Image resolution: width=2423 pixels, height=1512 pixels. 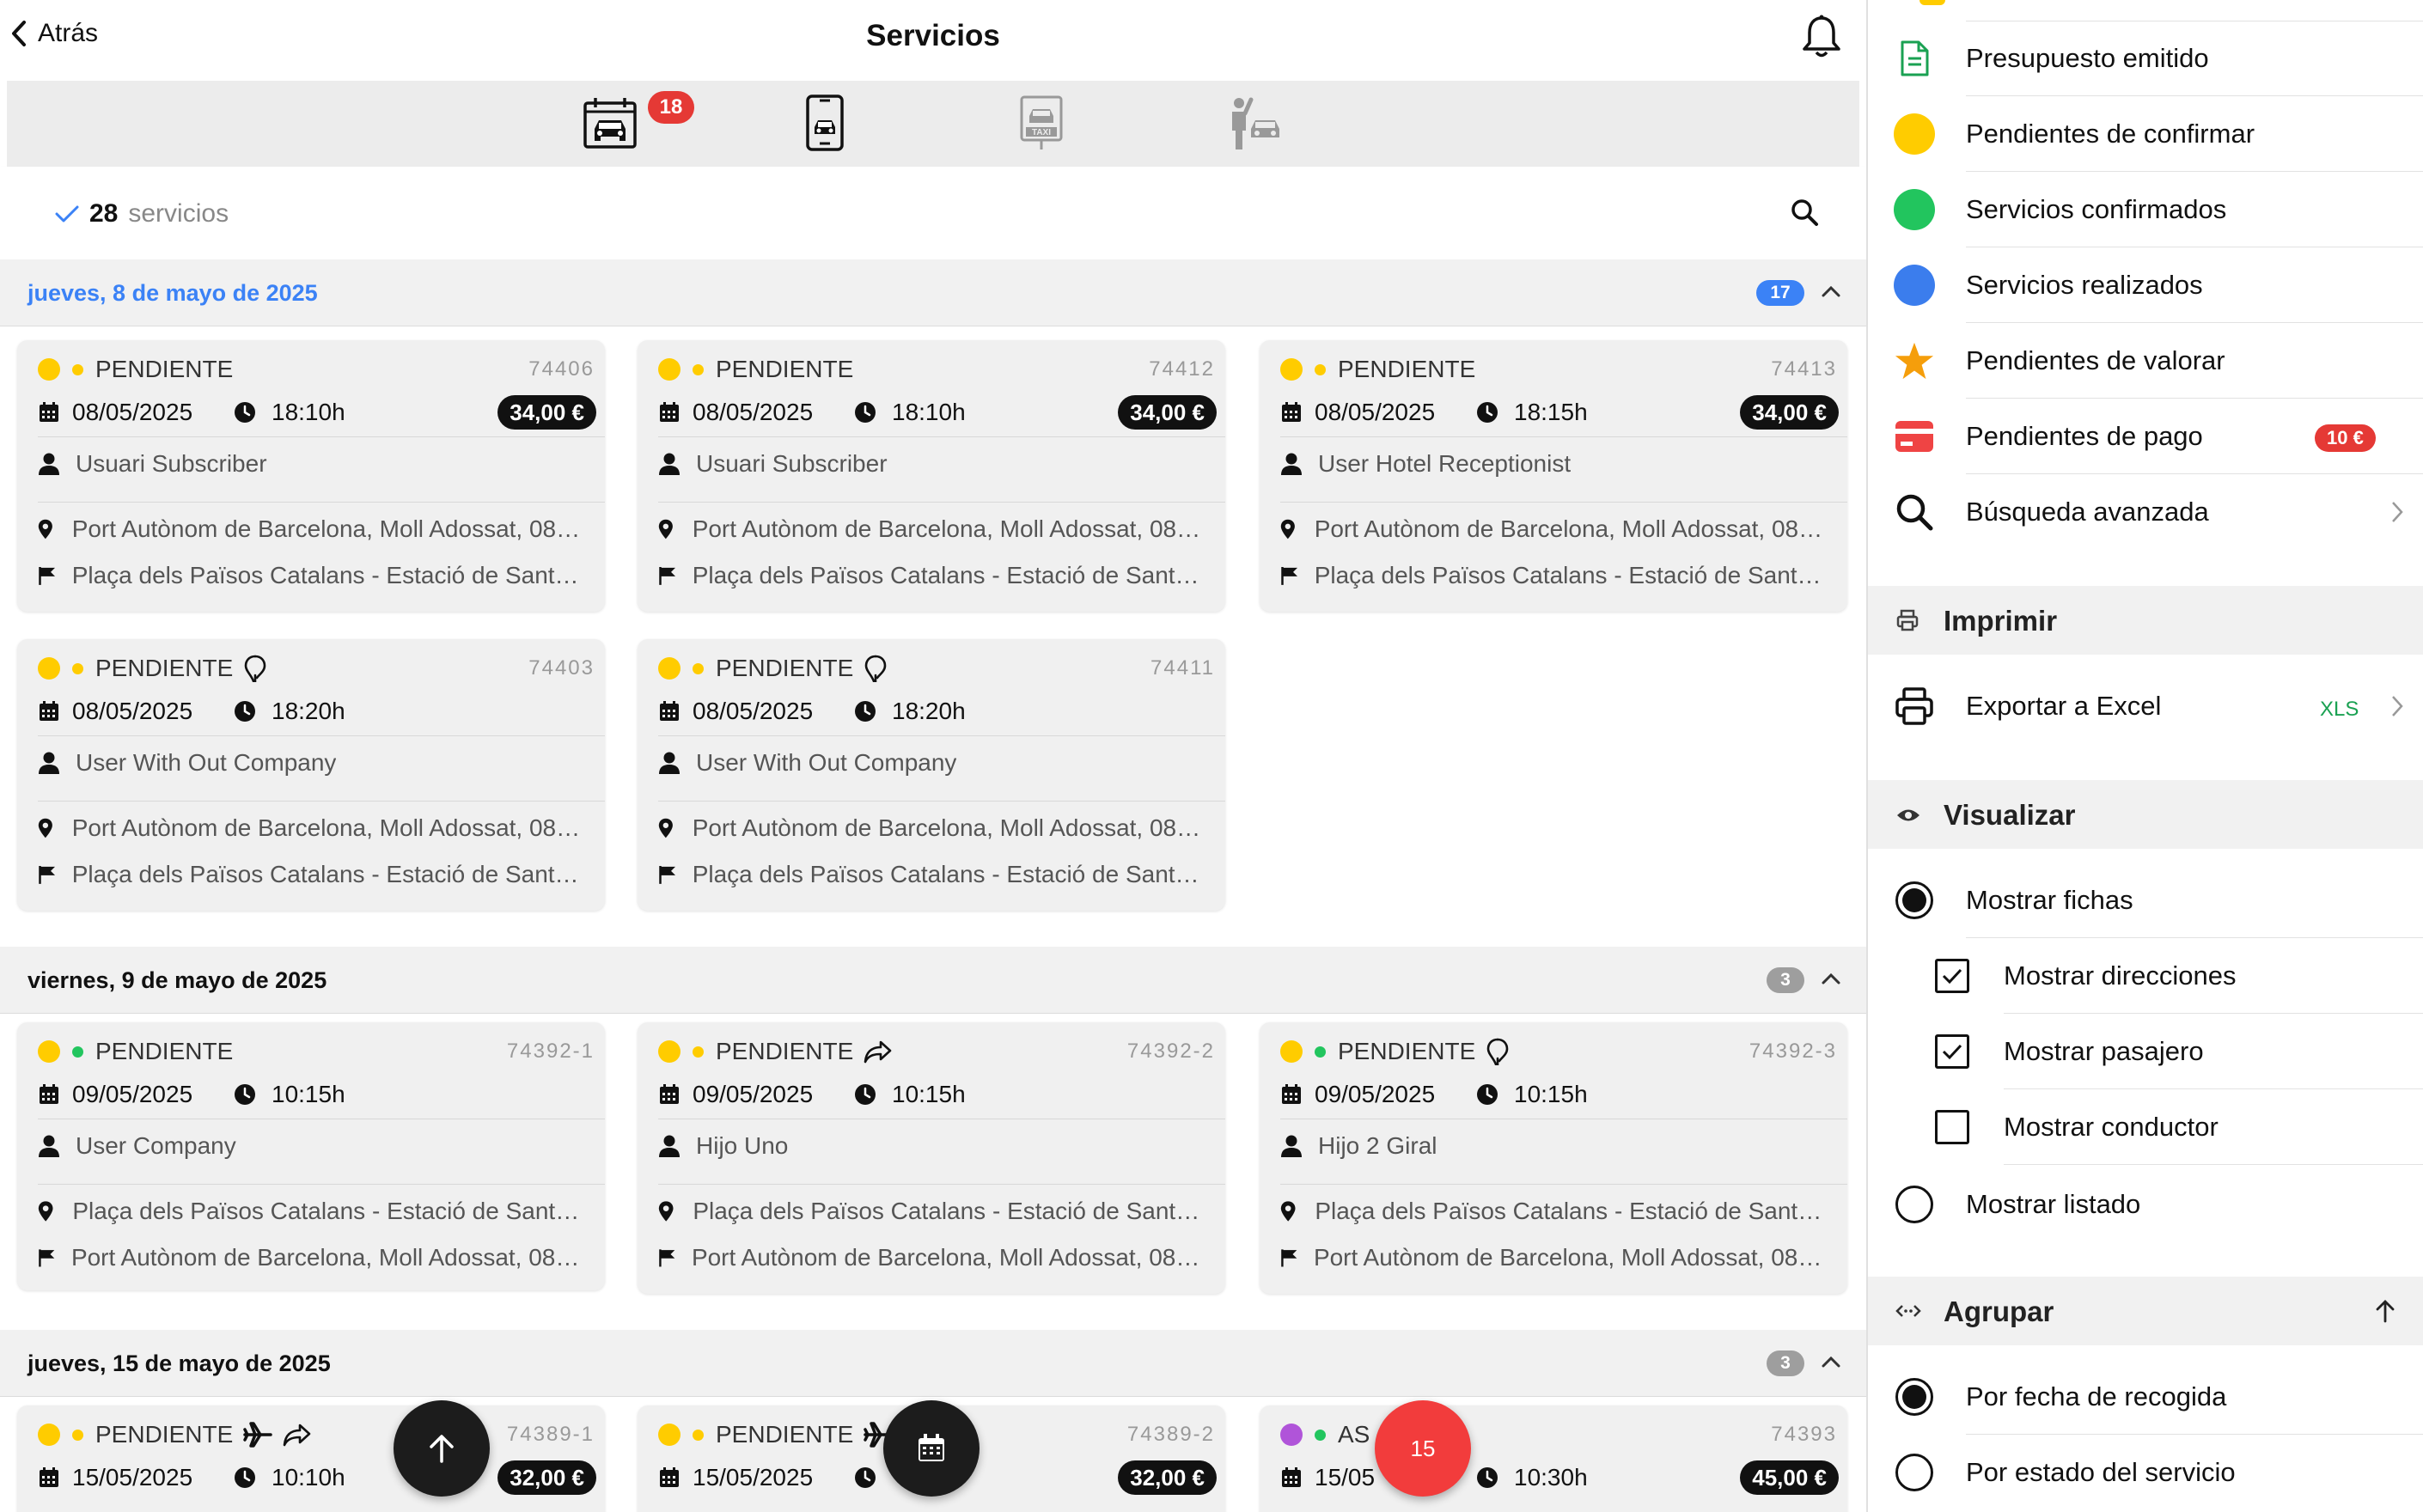 What do you see at coordinates (2146, 1204) in the screenshot?
I see `radio-show-list: Mostrar listado` at bounding box center [2146, 1204].